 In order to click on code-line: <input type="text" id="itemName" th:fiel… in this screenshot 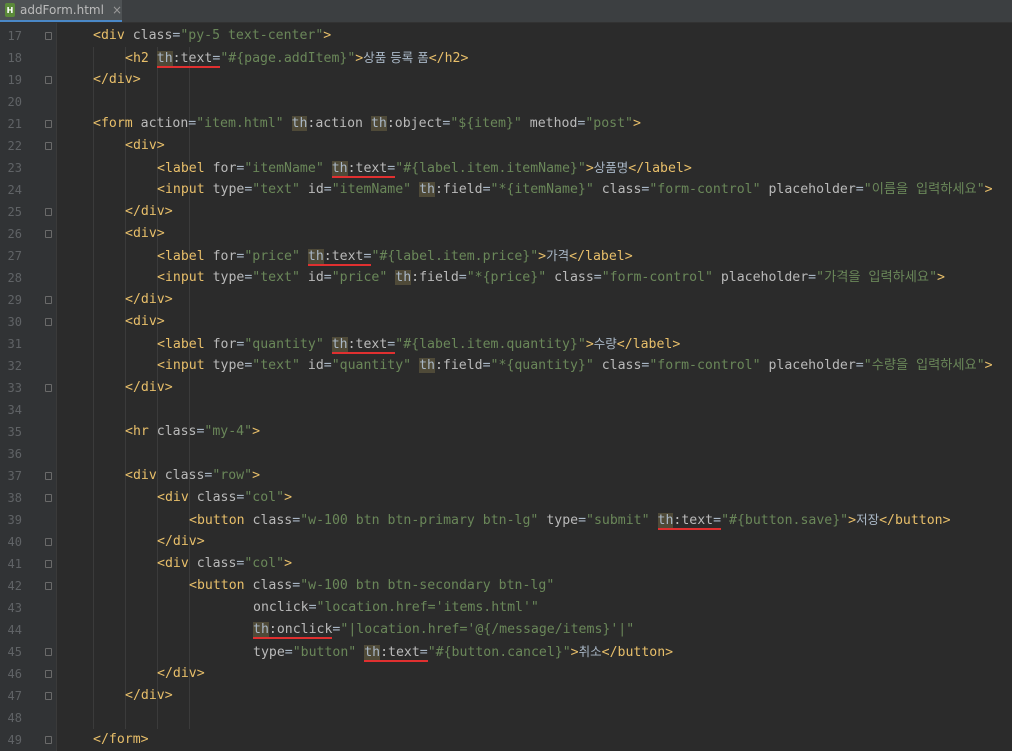, I will do `click(575, 190)`.